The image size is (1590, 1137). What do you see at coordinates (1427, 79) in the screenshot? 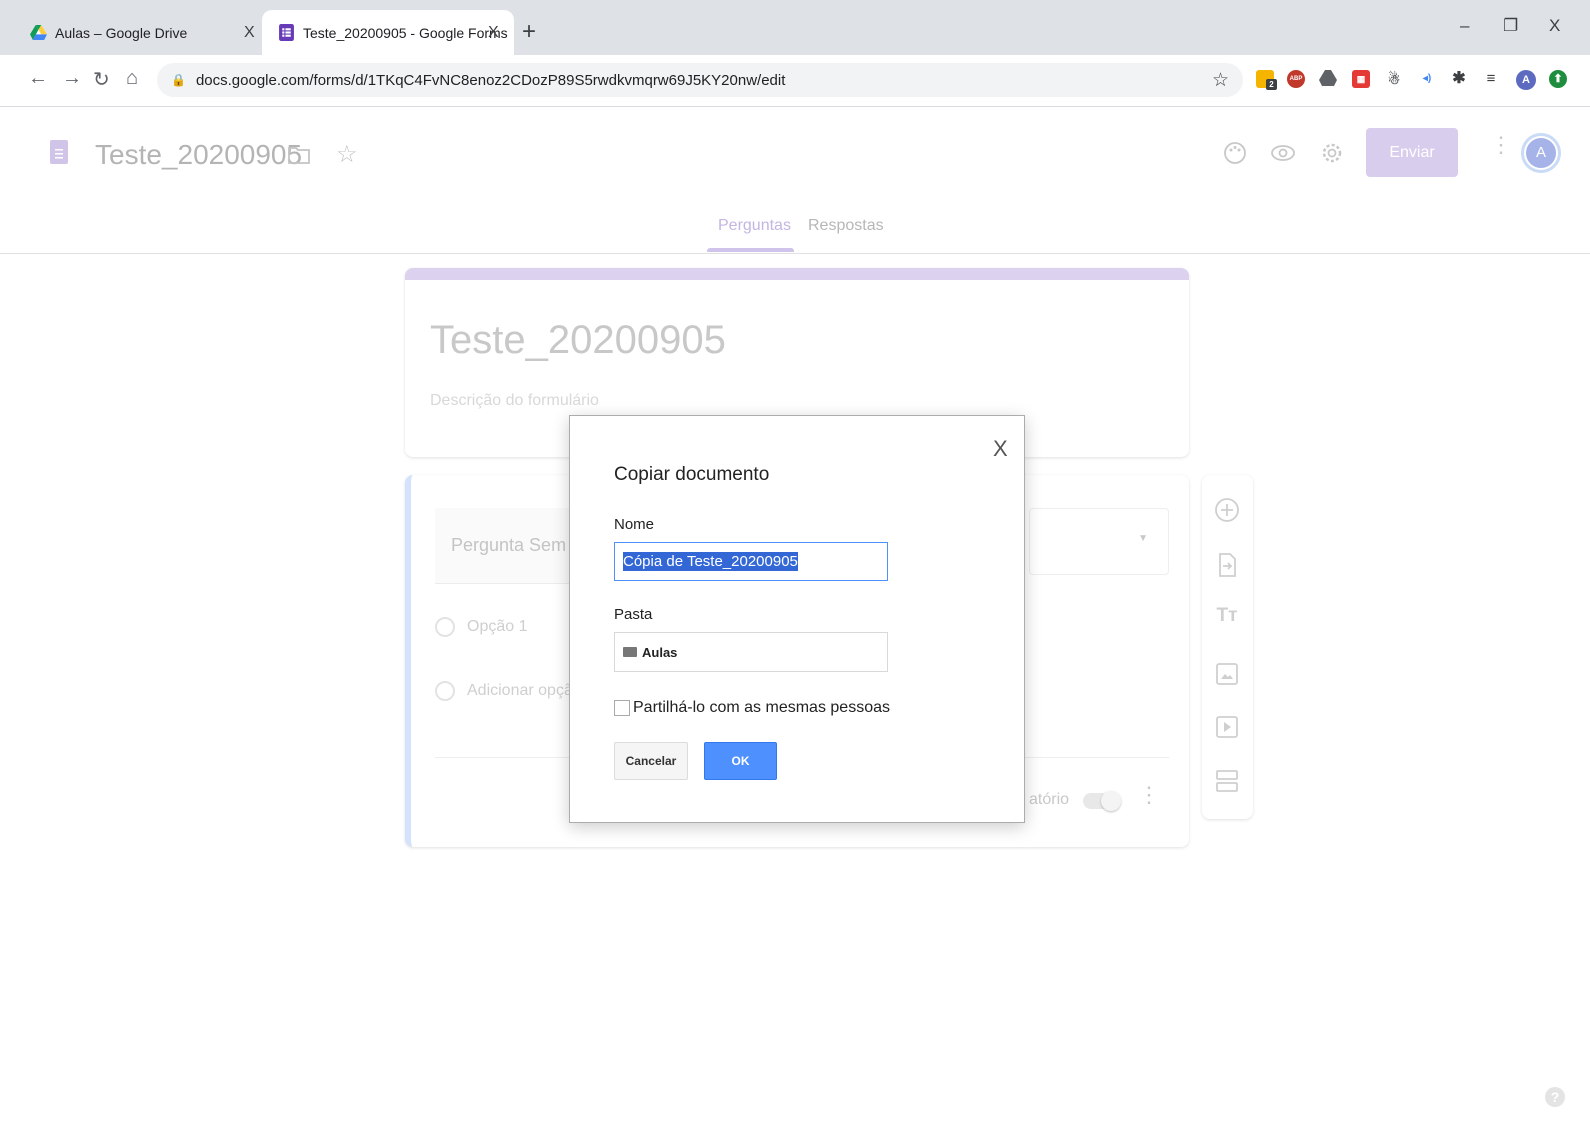
I see `extension-audio-icon: ◂)` at bounding box center [1427, 79].